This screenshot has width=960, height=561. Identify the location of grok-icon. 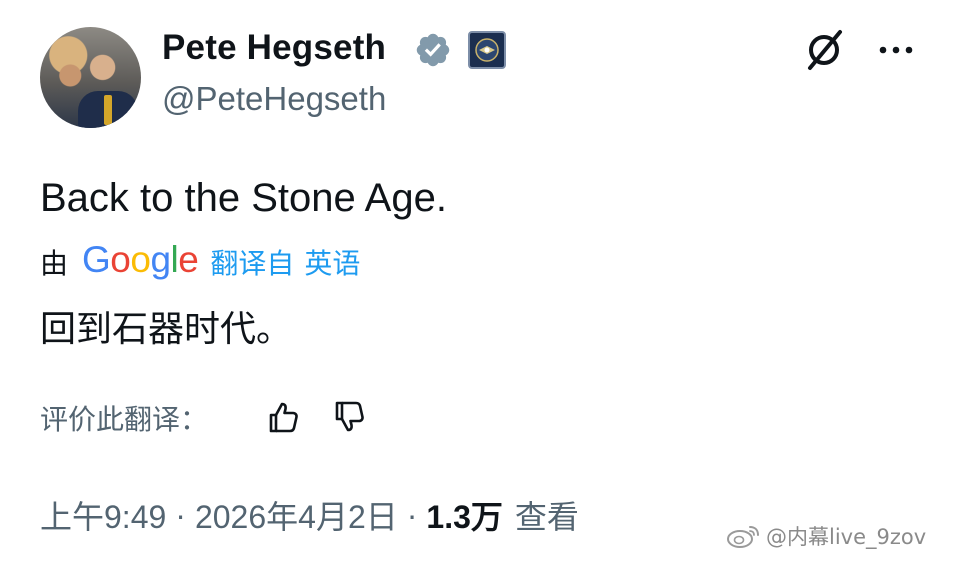
(824, 50).